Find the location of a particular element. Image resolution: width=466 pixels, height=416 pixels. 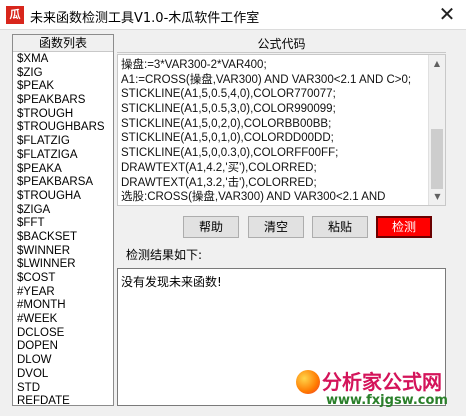

code-line: STICKLINE(A1,5,0,2,0),COLORBB00BB; is located at coordinates (226, 123).